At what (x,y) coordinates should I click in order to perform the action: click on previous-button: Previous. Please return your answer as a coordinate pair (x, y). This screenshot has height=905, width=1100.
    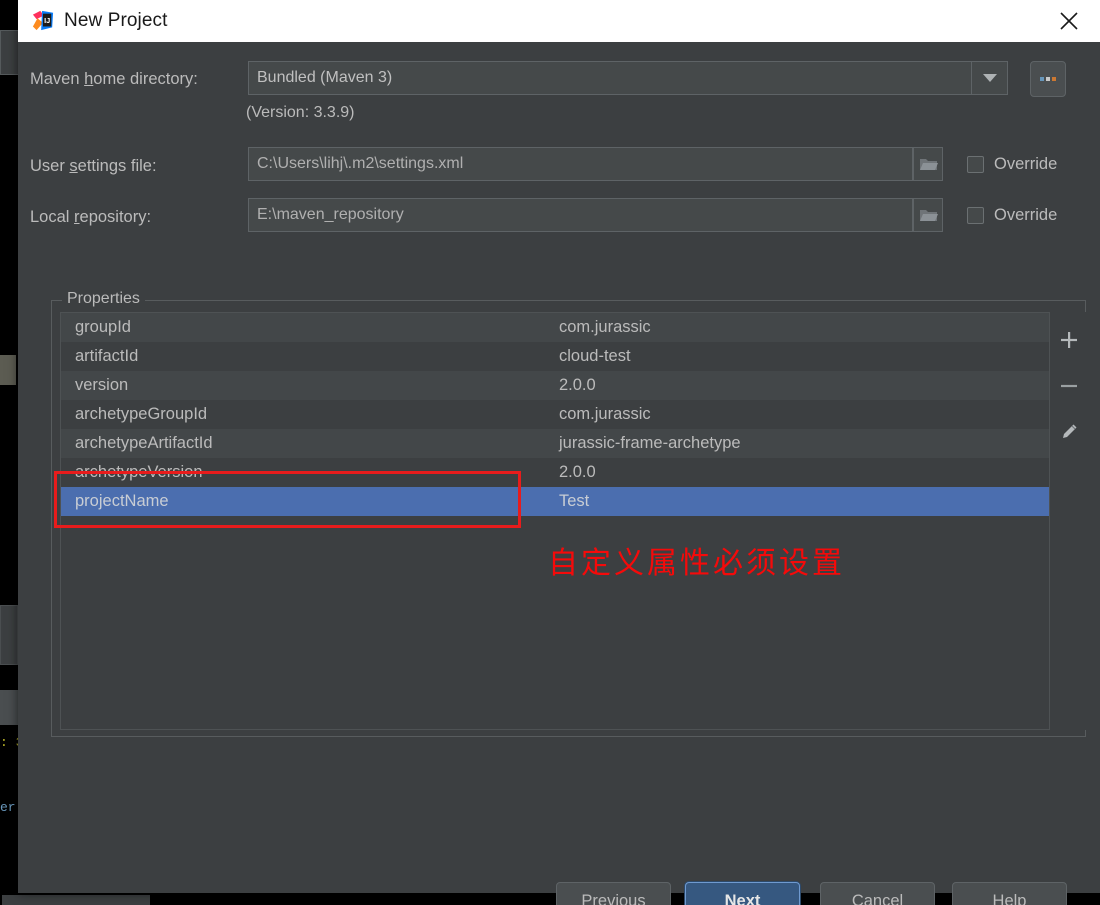
    Looking at the image, I should click on (613, 893).